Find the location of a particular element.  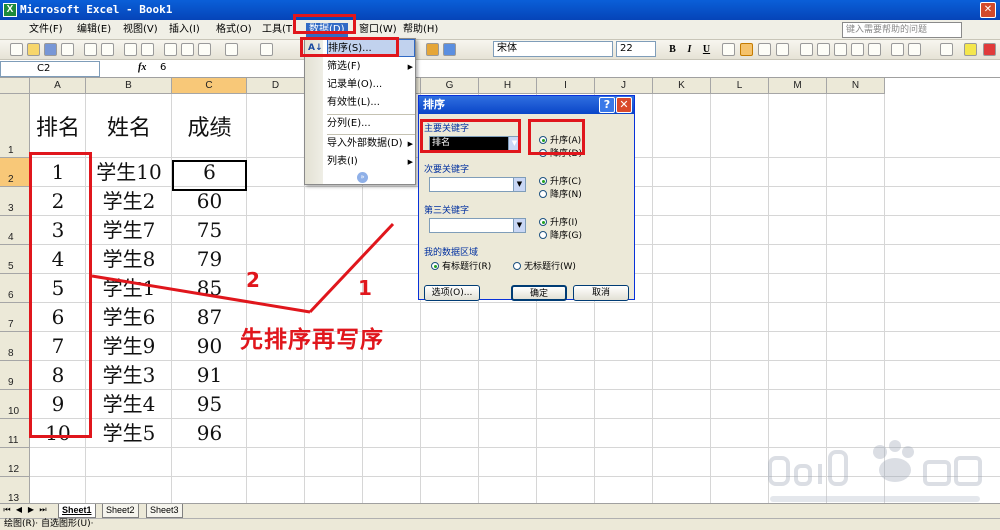

menu-icon-strip is located at coordinates (314, 111).